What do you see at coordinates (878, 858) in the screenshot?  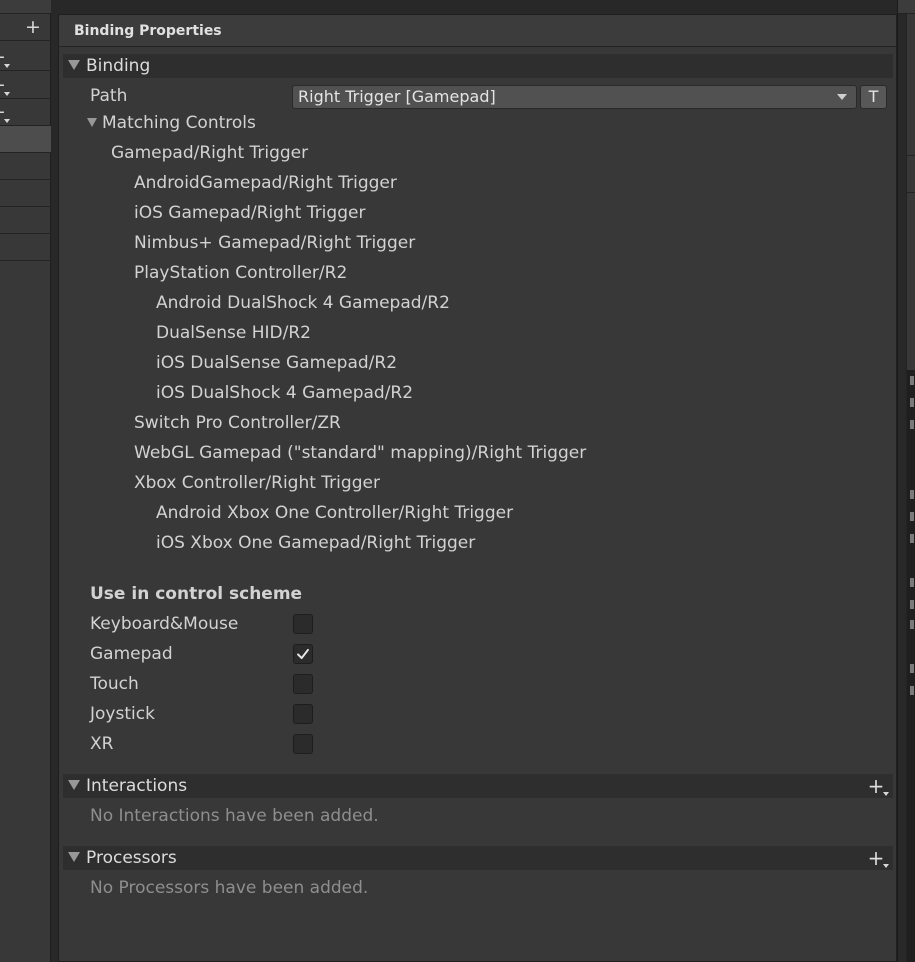 I see `add-processor-icon: +` at bounding box center [878, 858].